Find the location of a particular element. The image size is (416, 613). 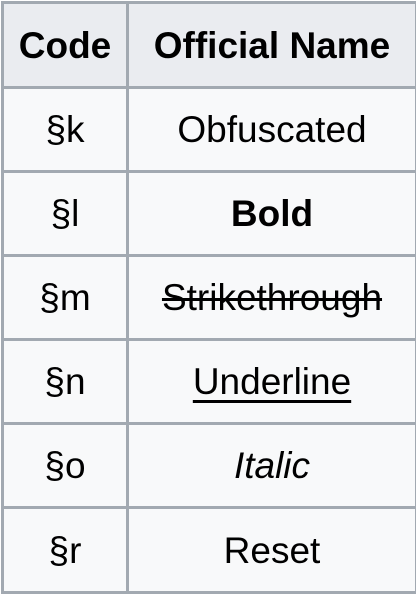

name-cell: Bold is located at coordinates (272, 214).